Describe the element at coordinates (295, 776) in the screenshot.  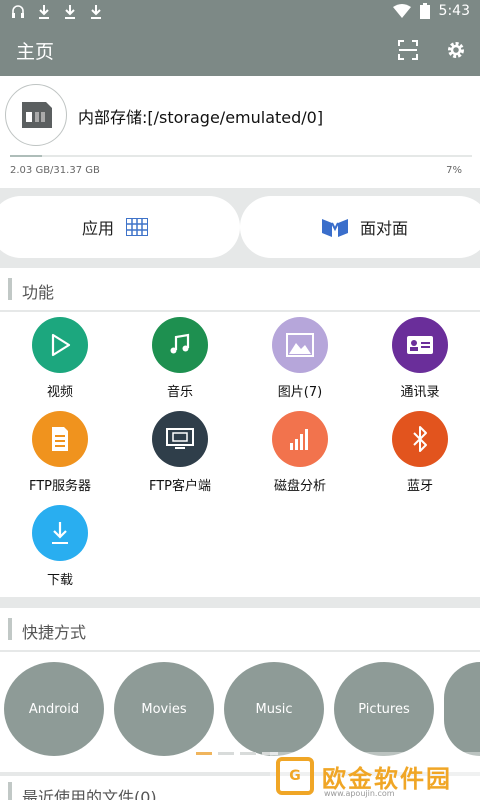
I see `watermark-logo: G` at that location.